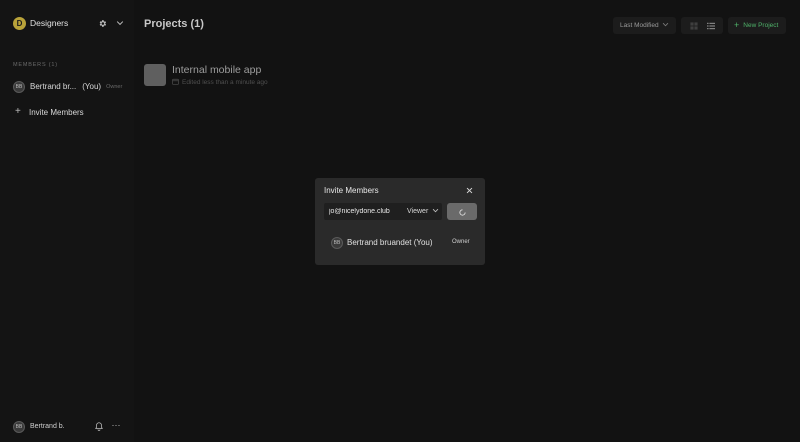 Image resolution: width=800 pixels, height=442 pixels. I want to click on role-select: Viewer, so click(424, 211).